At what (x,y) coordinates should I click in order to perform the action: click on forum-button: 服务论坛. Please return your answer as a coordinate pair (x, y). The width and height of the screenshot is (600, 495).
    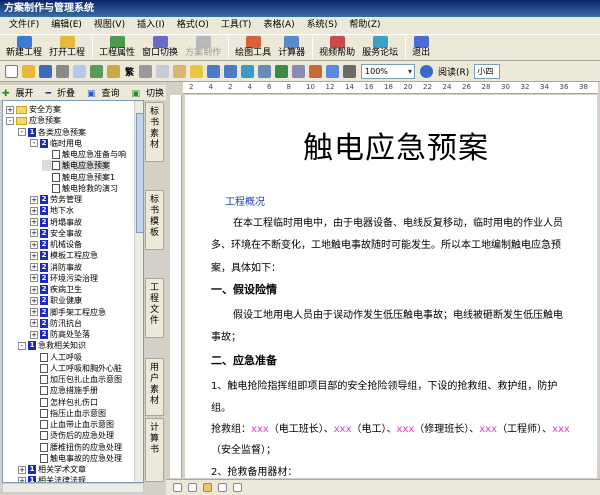
    Looking at the image, I should click on (380, 47).